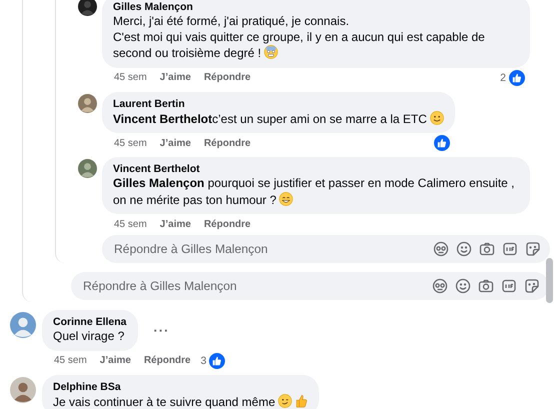 The image size is (554, 409). I want to click on author-name: Delphine BSa, so click(180, 387).